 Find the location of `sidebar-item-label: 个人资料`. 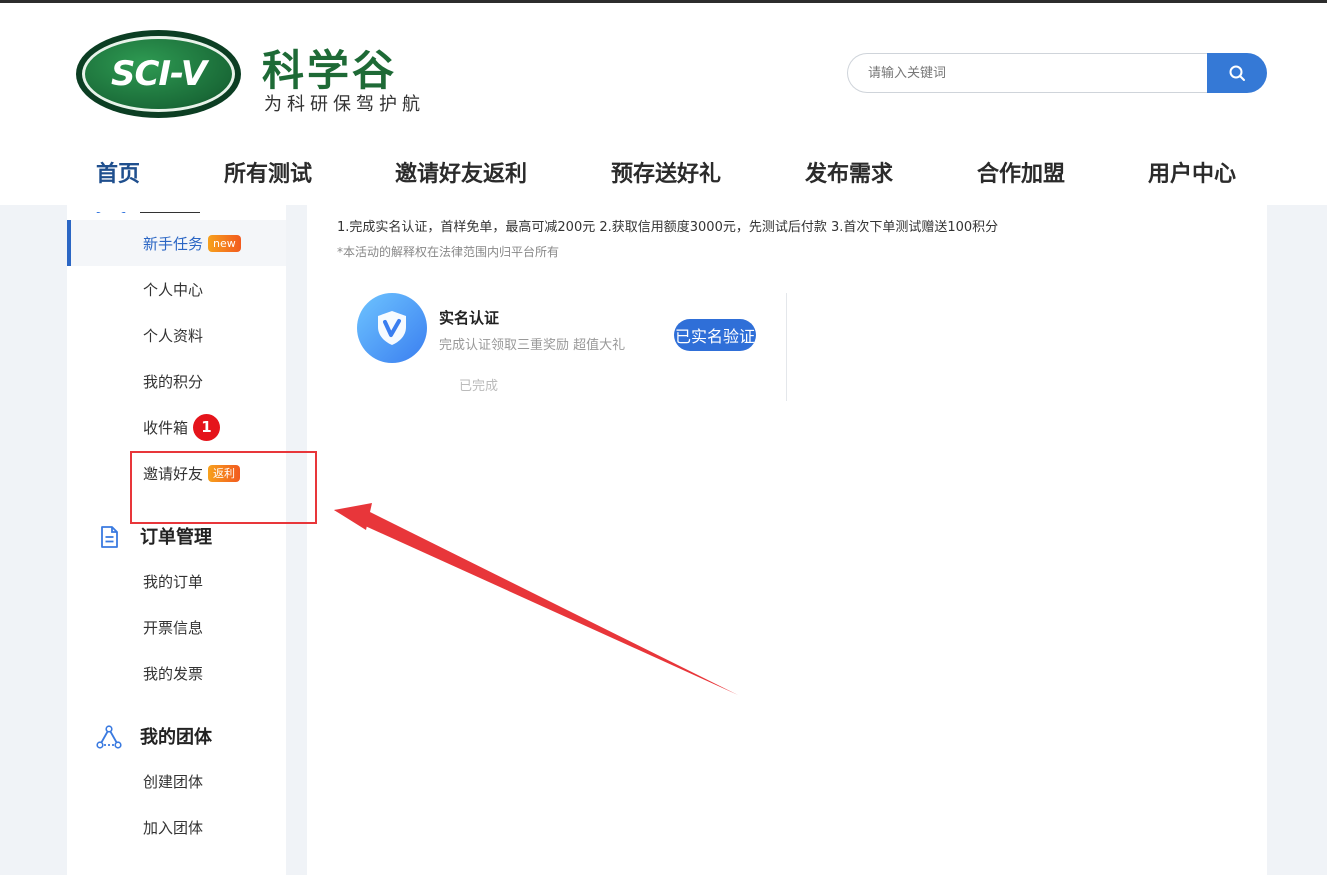

sidebar-item-label: 个人资料 is located at coordinates (173, 335).